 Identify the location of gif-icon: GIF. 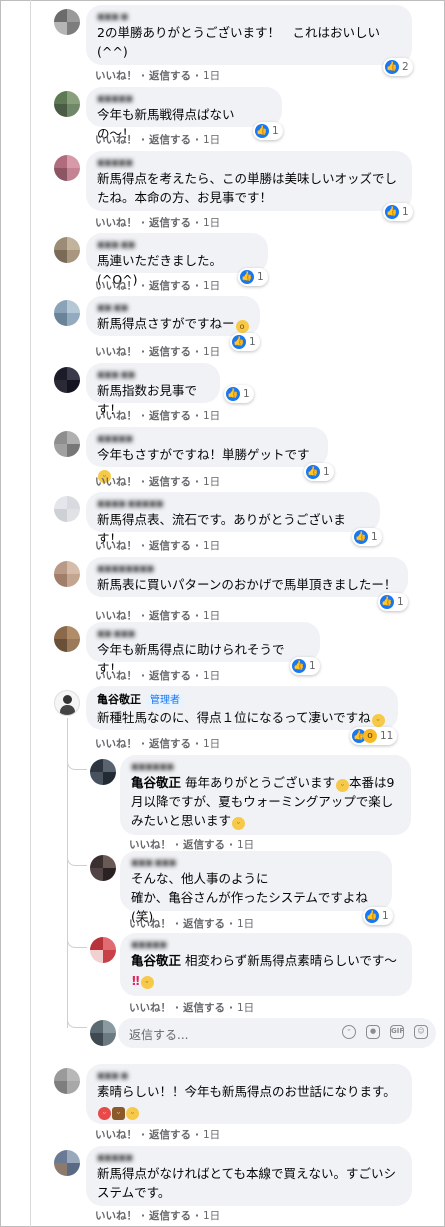
(397, 1032).